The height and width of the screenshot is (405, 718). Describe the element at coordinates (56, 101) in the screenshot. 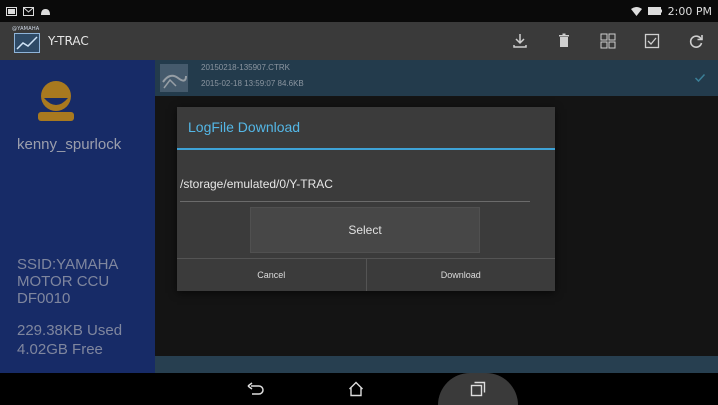

I see `avatar-icon` at that location.